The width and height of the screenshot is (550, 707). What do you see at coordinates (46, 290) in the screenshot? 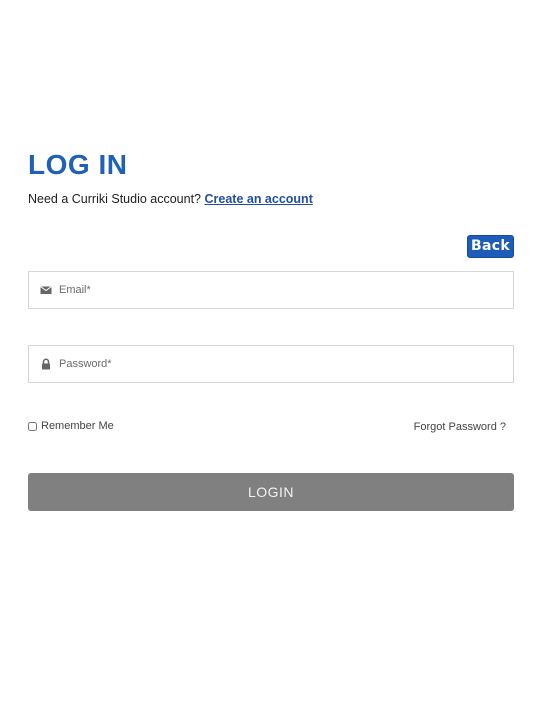
I see `envelope-icon` at bounding box center [46, 290].